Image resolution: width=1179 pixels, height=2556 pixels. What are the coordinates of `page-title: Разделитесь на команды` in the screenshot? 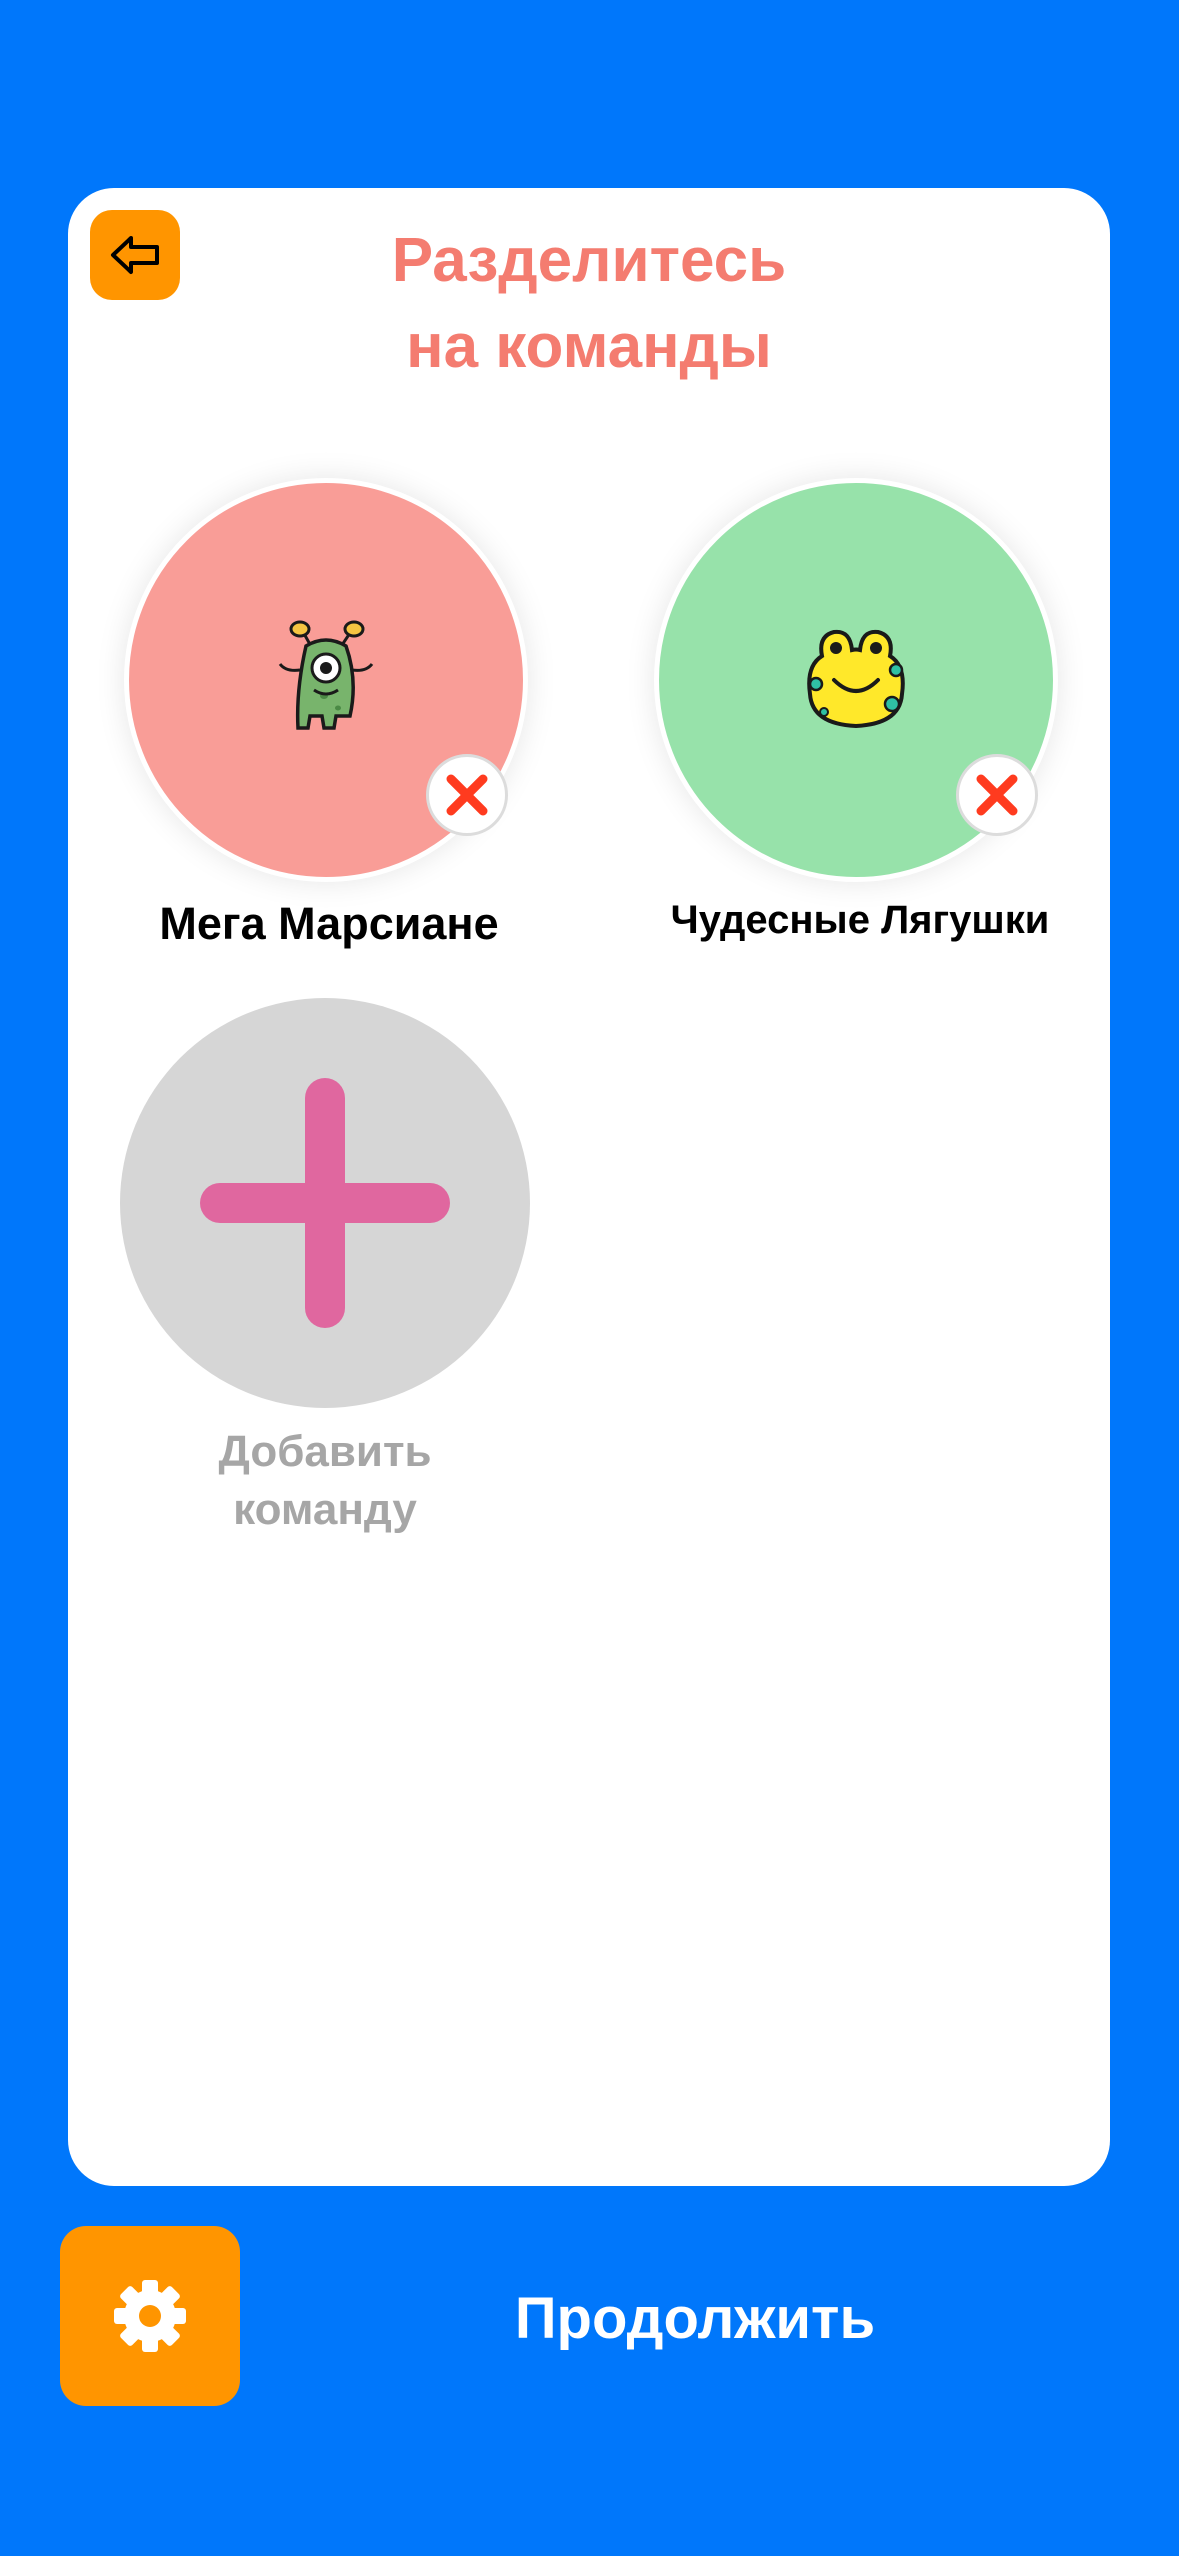 It's located at (589, 303).